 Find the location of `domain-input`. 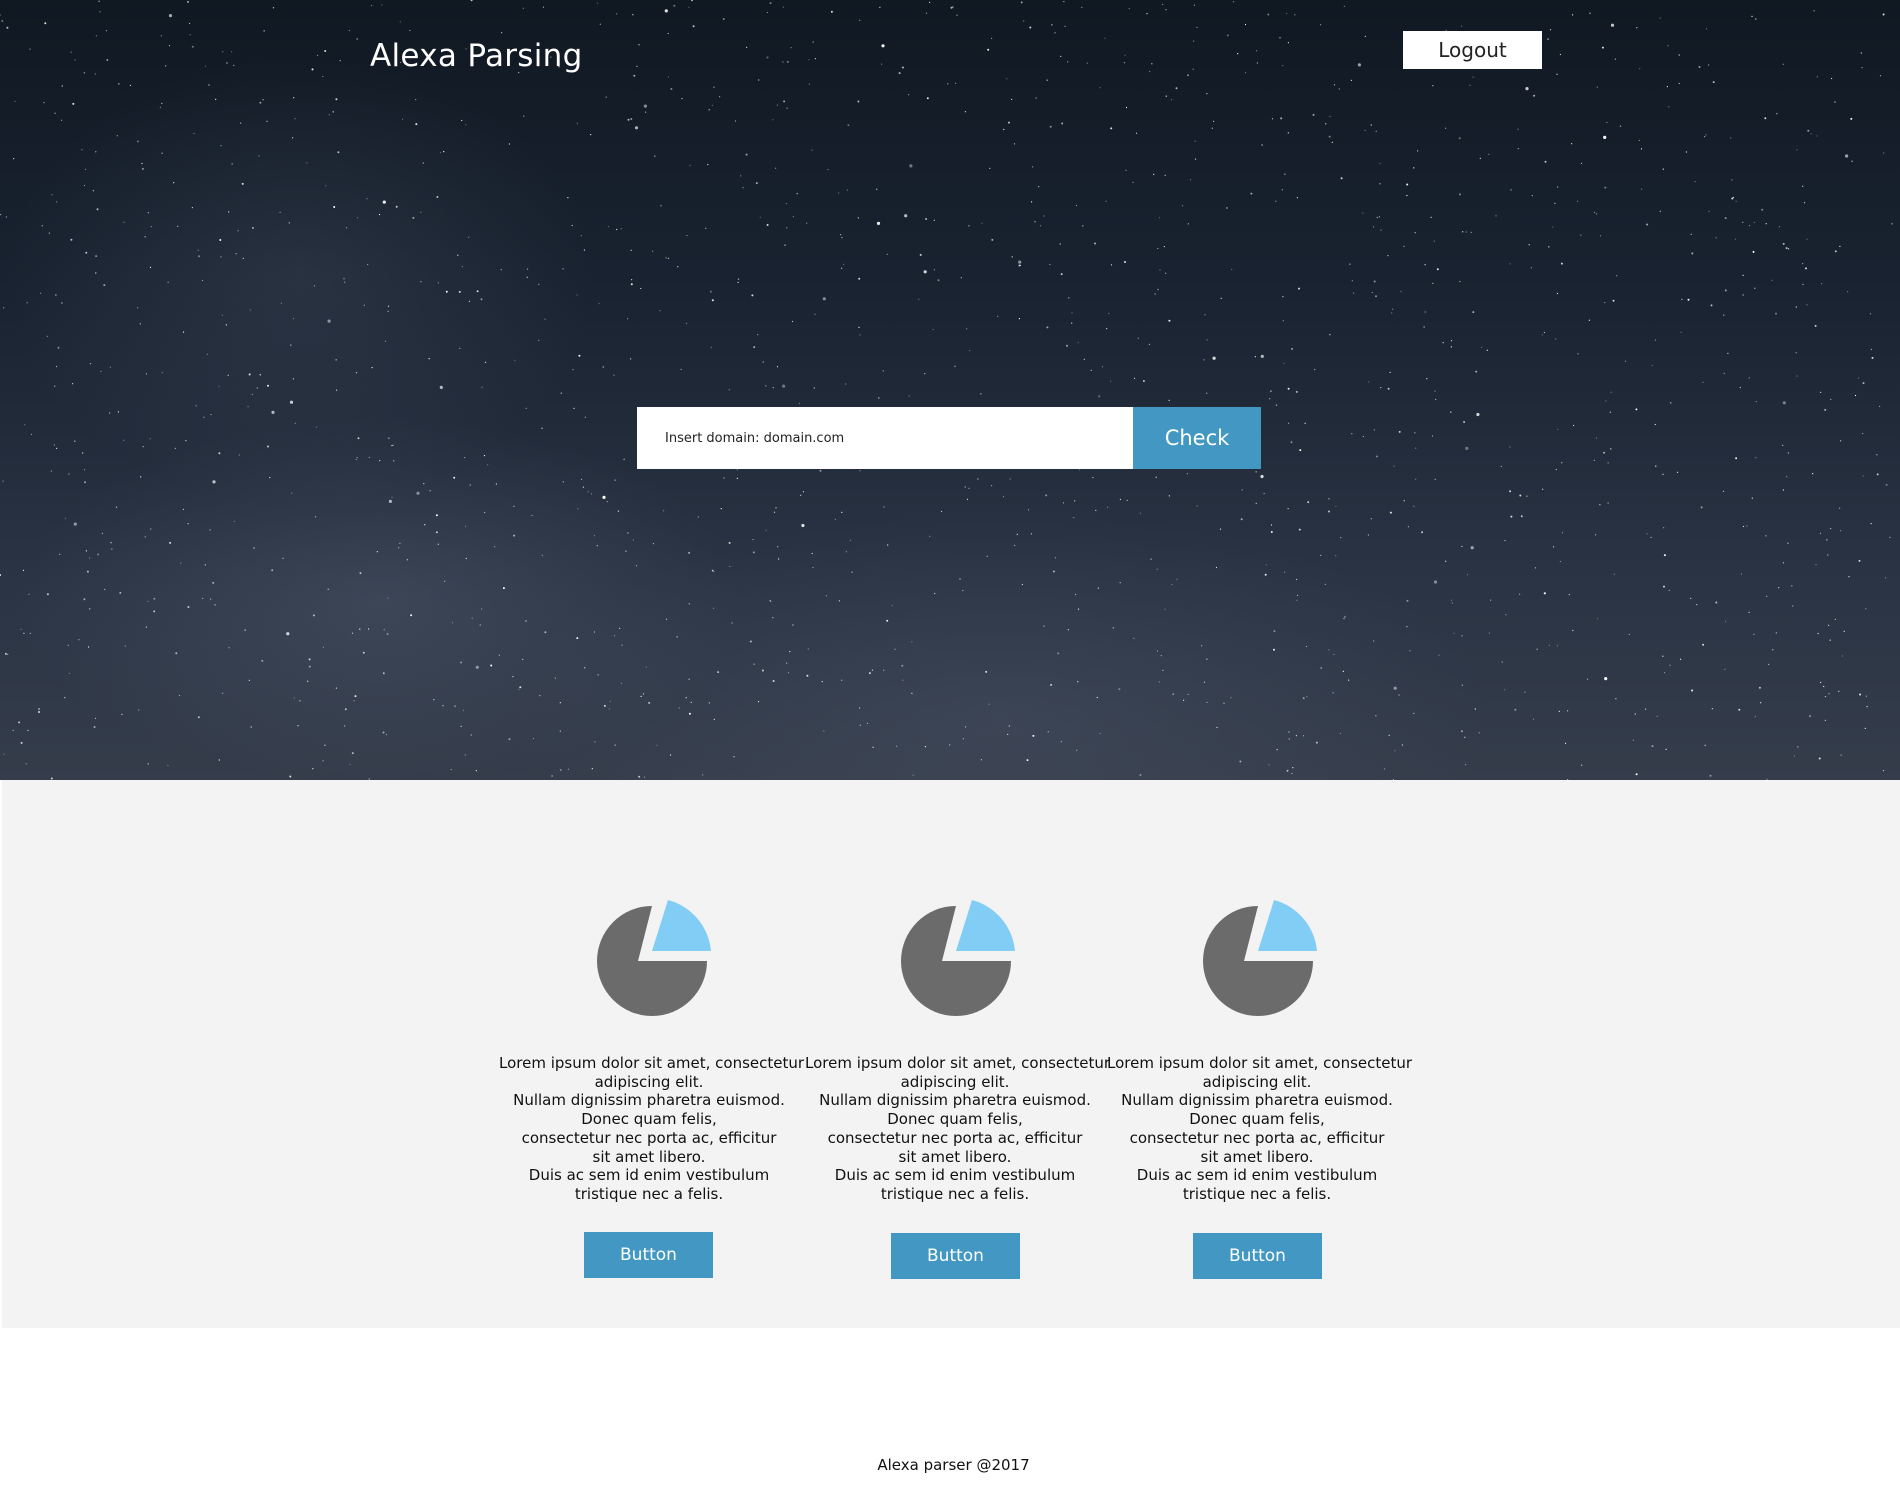

domain-input is located at coordinates (885, 438).